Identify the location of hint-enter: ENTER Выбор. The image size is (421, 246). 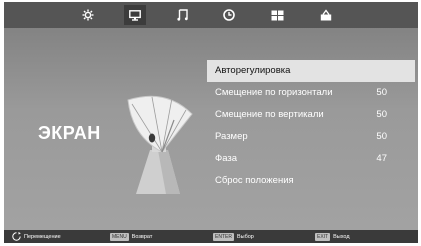
(233, 236).